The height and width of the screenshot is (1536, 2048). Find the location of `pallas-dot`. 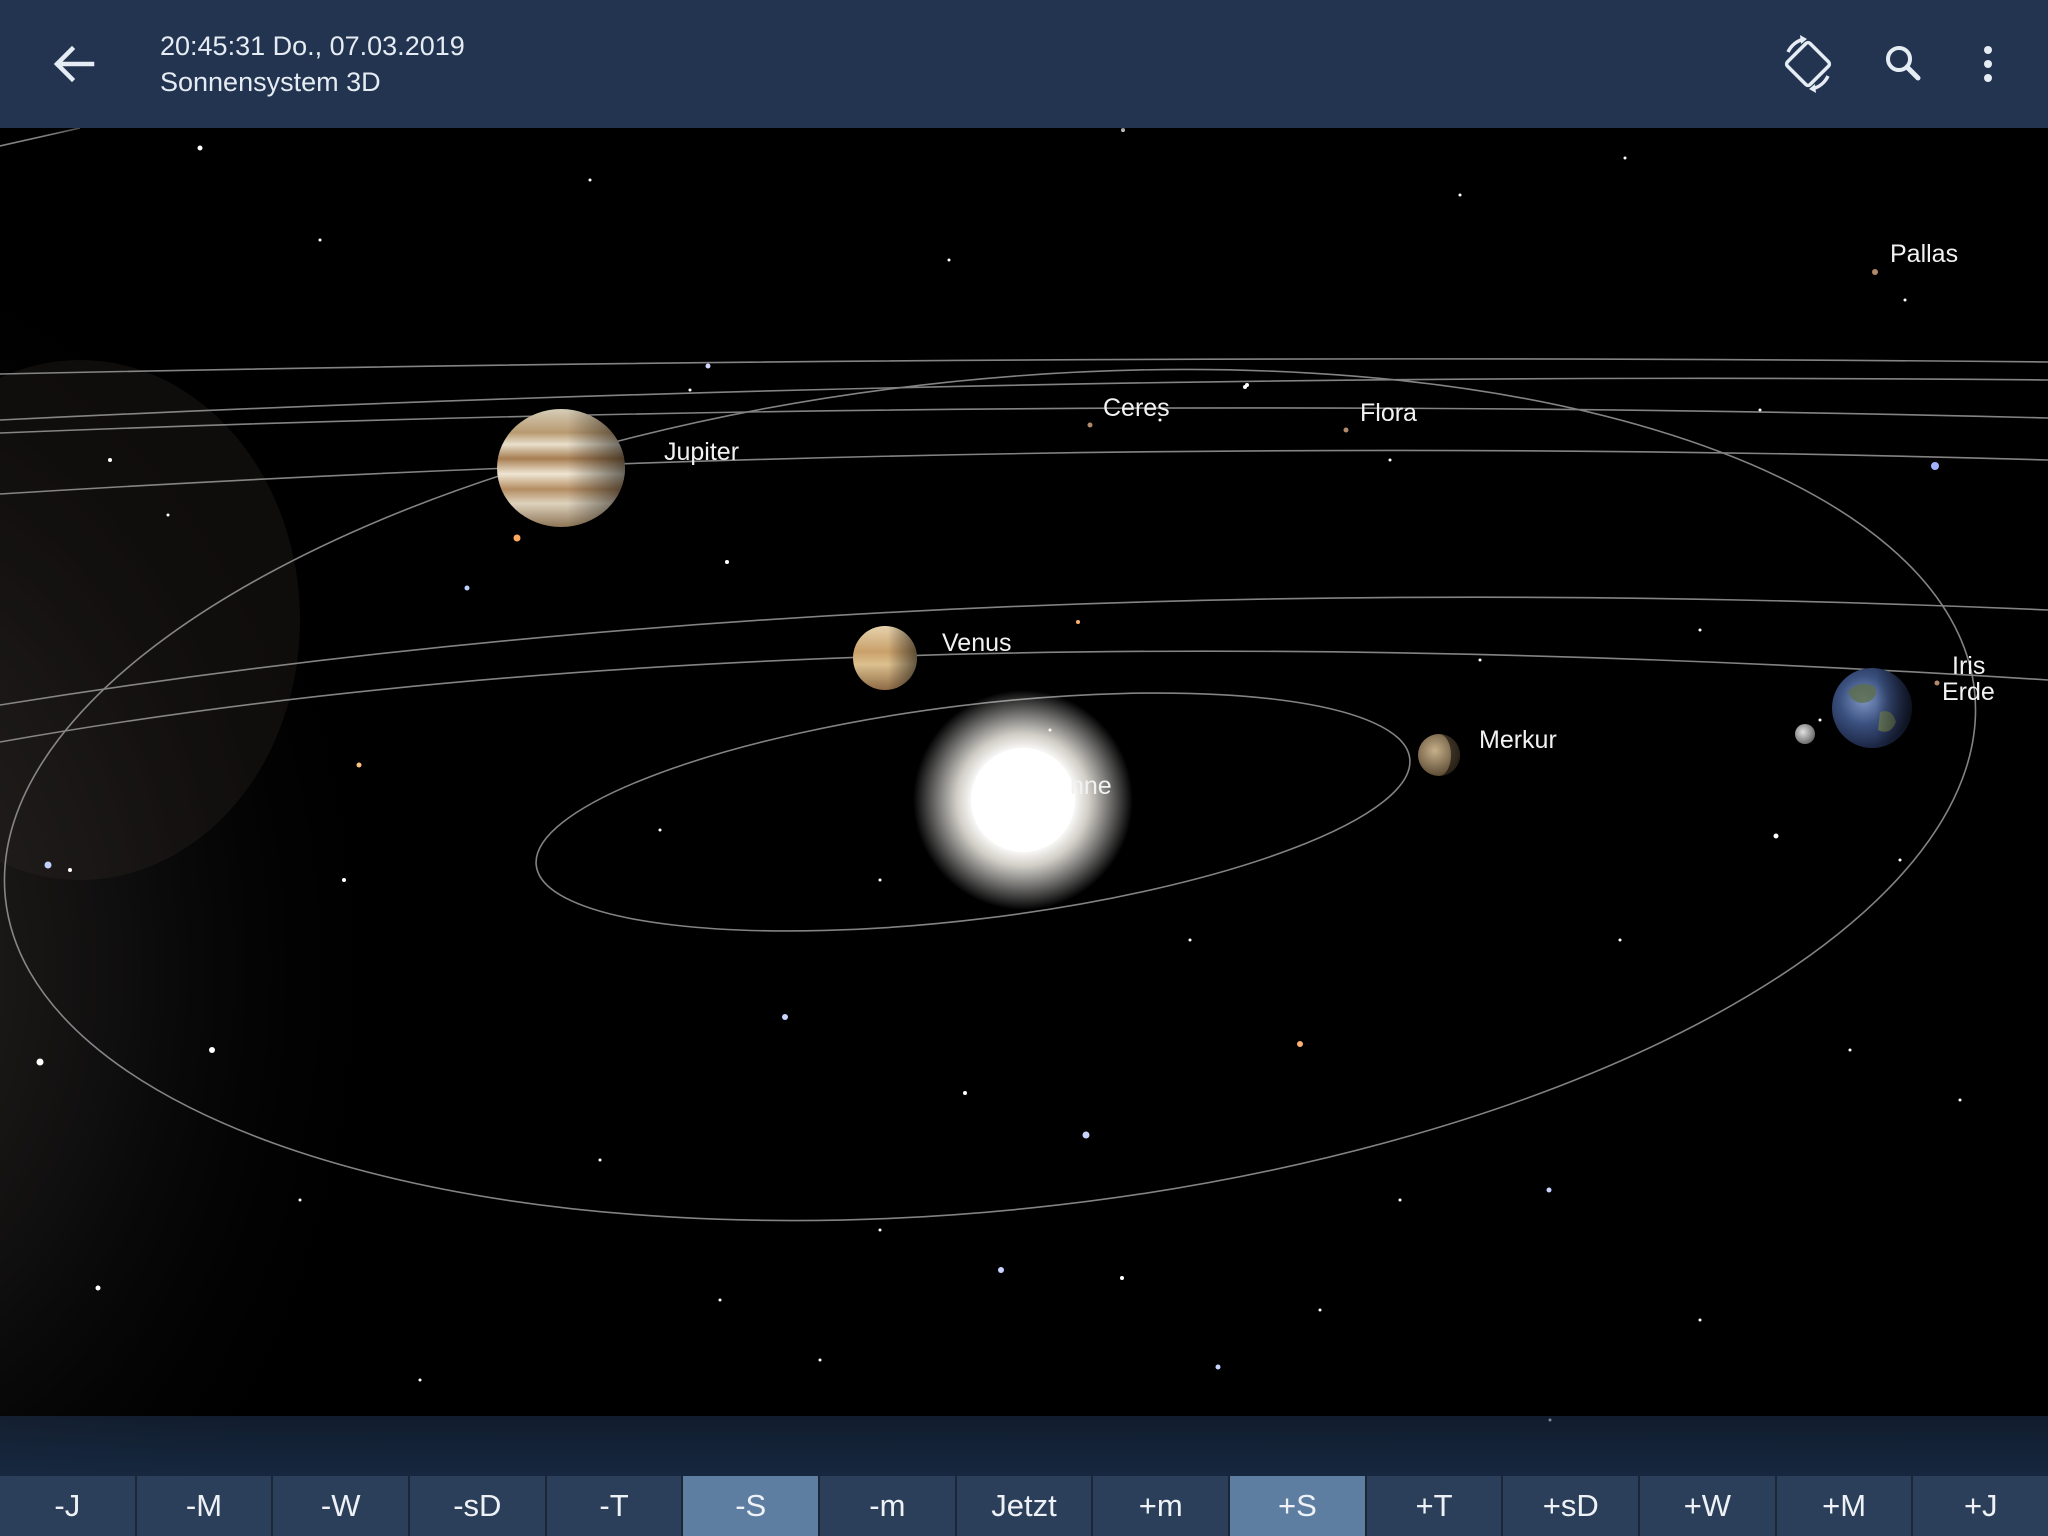

pallas-dot is located at coordinates (1875, 272).